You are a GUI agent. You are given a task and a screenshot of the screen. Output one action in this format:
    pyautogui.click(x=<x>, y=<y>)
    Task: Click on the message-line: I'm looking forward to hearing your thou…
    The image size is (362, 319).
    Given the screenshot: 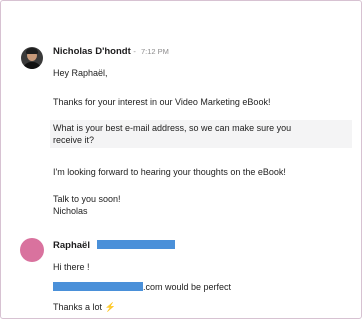 What is the action you would take?
    pyautogui.click(x=169, y=172)
    